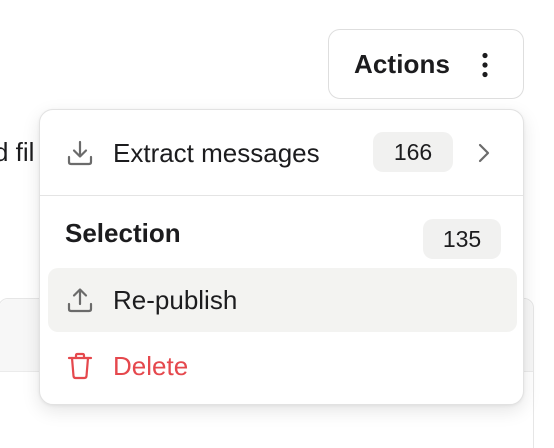 The image size is (554, 448). What do you see at coordinates (123, 233) in the screenshot?
I see `selection-section-title: Selection` at bounding box center [123, 233].